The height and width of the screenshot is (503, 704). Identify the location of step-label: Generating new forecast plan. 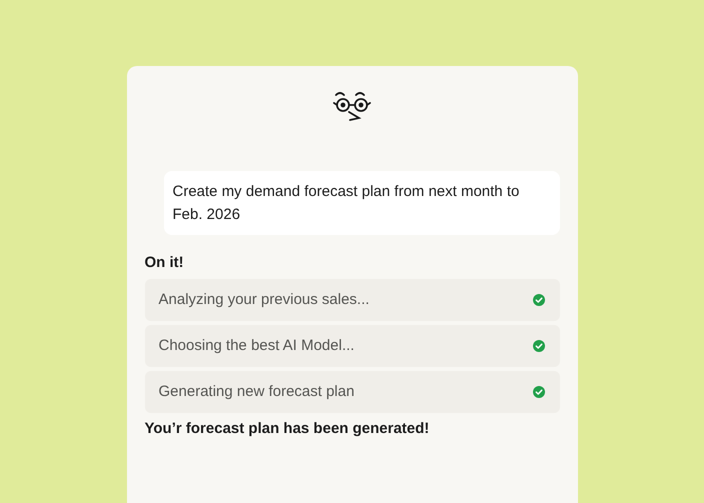
(256, 392).